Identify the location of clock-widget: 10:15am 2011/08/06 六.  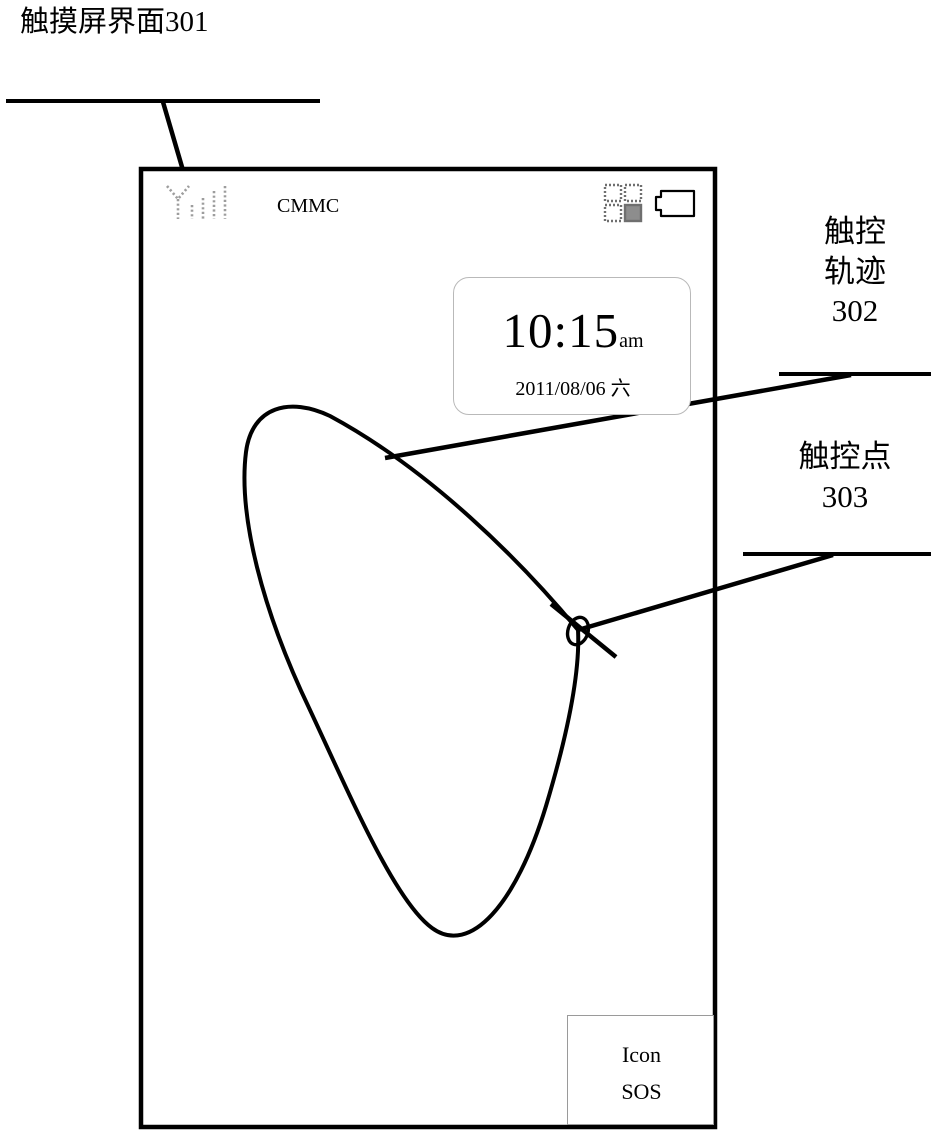
(572, 346).